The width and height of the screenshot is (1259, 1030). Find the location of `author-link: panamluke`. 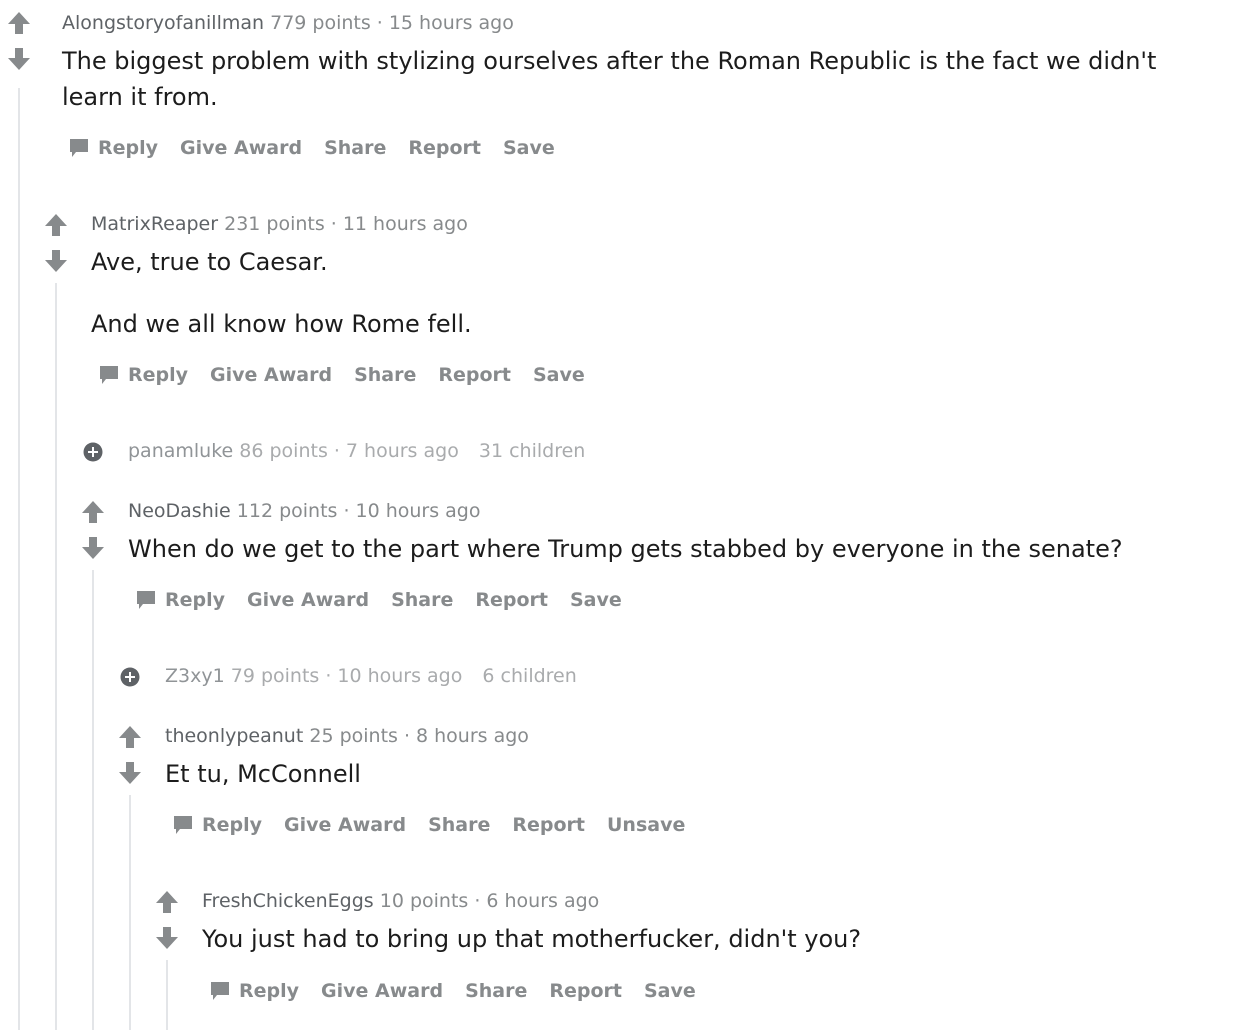

author-link: panamluke is located at coordinates (180, 451).